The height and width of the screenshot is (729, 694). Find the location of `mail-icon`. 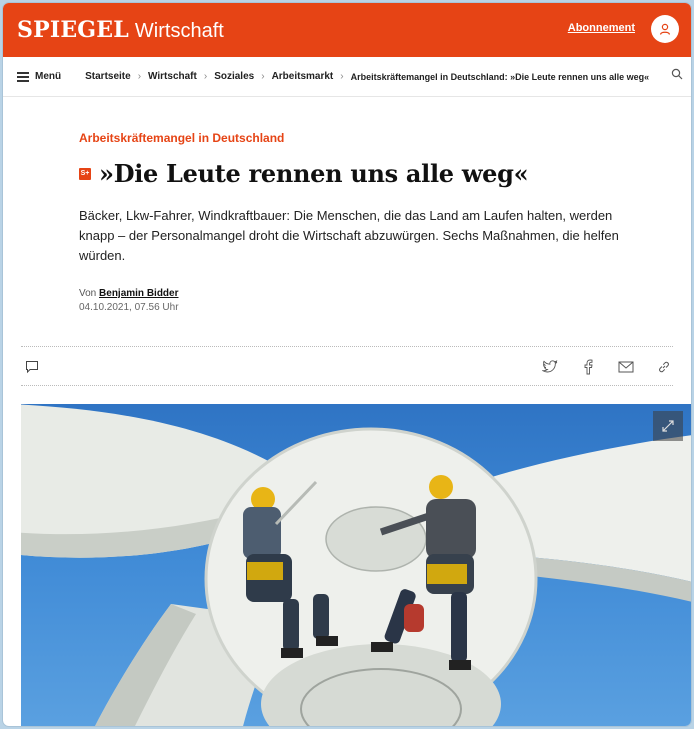

mail-icon is located at coordinates (626, 367).